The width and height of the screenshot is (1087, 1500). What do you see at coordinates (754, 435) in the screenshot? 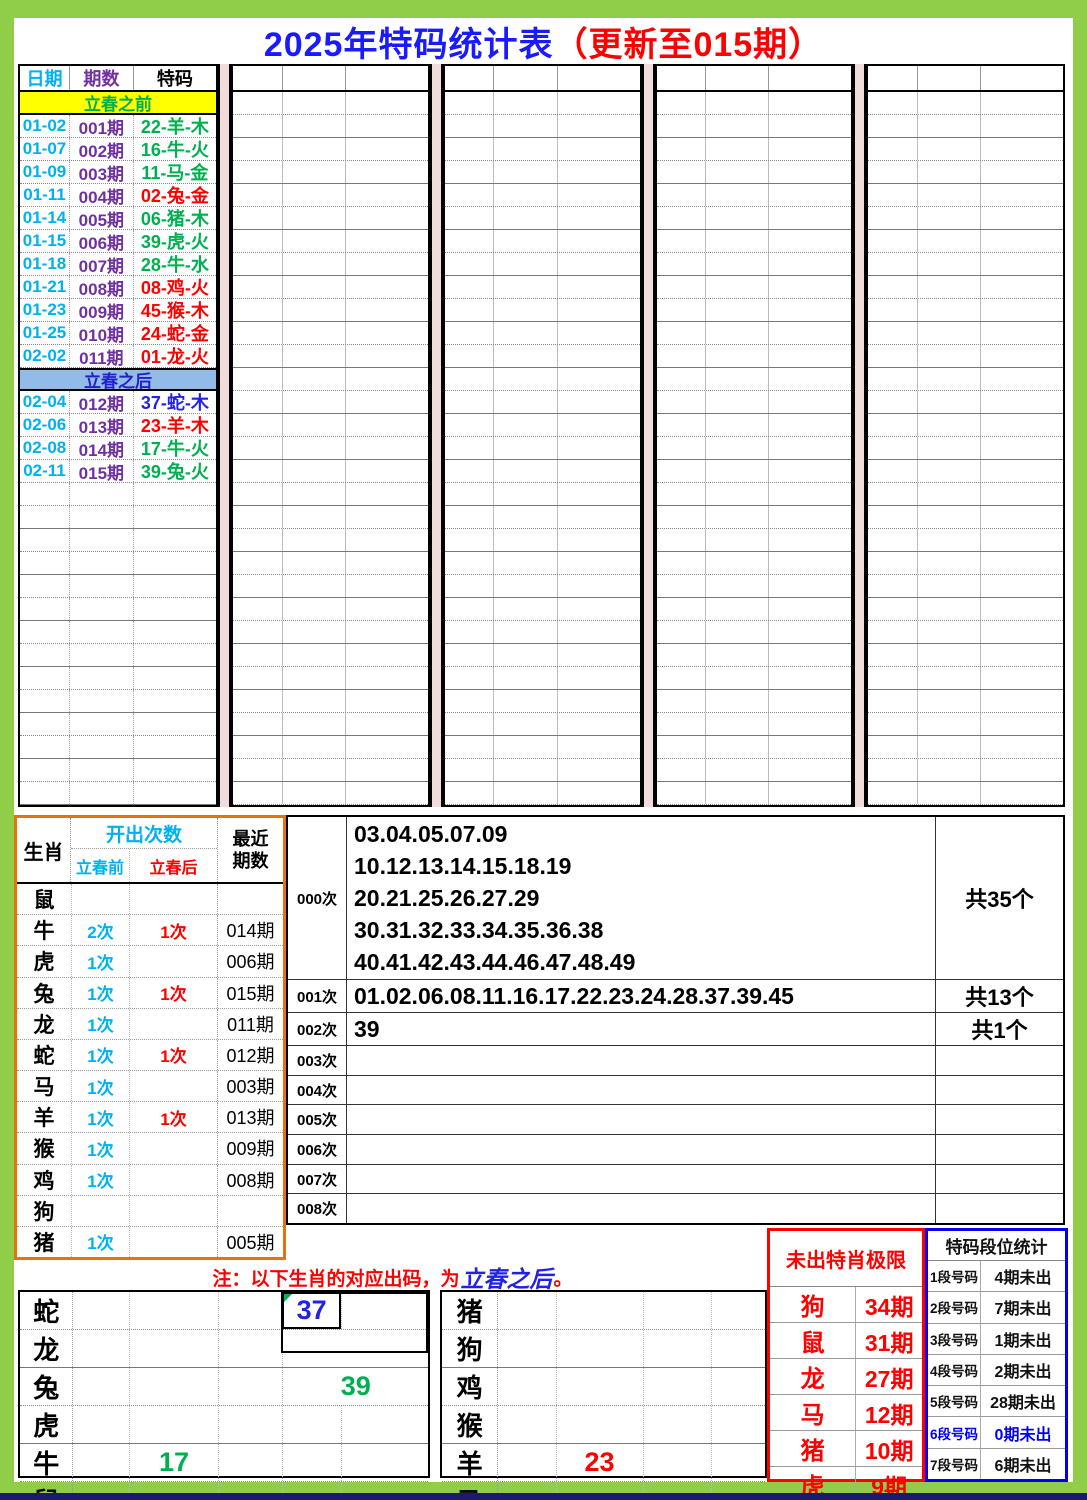
I see `results-group-empty` at bounding box center [754, 435].